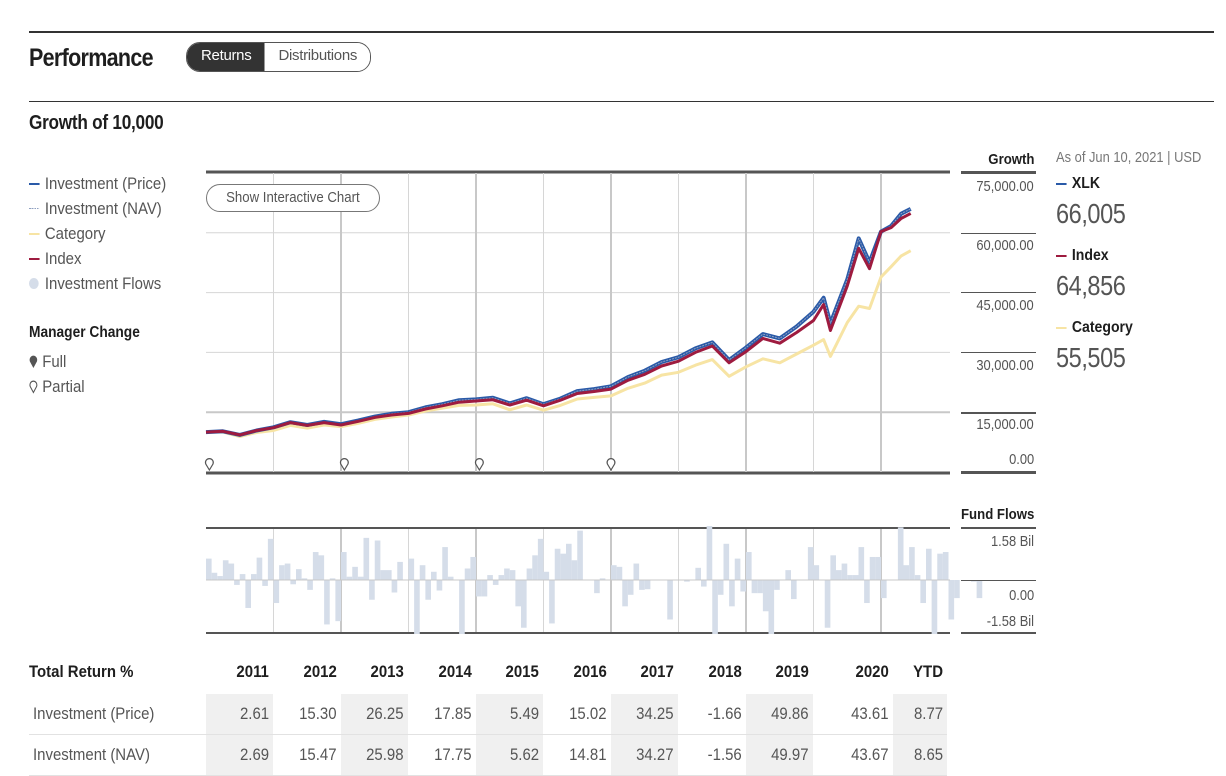 Image resolution: width=1226 pixels, height=776 pixels. What do you see at coordinates (870, 713) in the screenshot?
I see `table-cell: 43.61` at bounding box center [870, 713].